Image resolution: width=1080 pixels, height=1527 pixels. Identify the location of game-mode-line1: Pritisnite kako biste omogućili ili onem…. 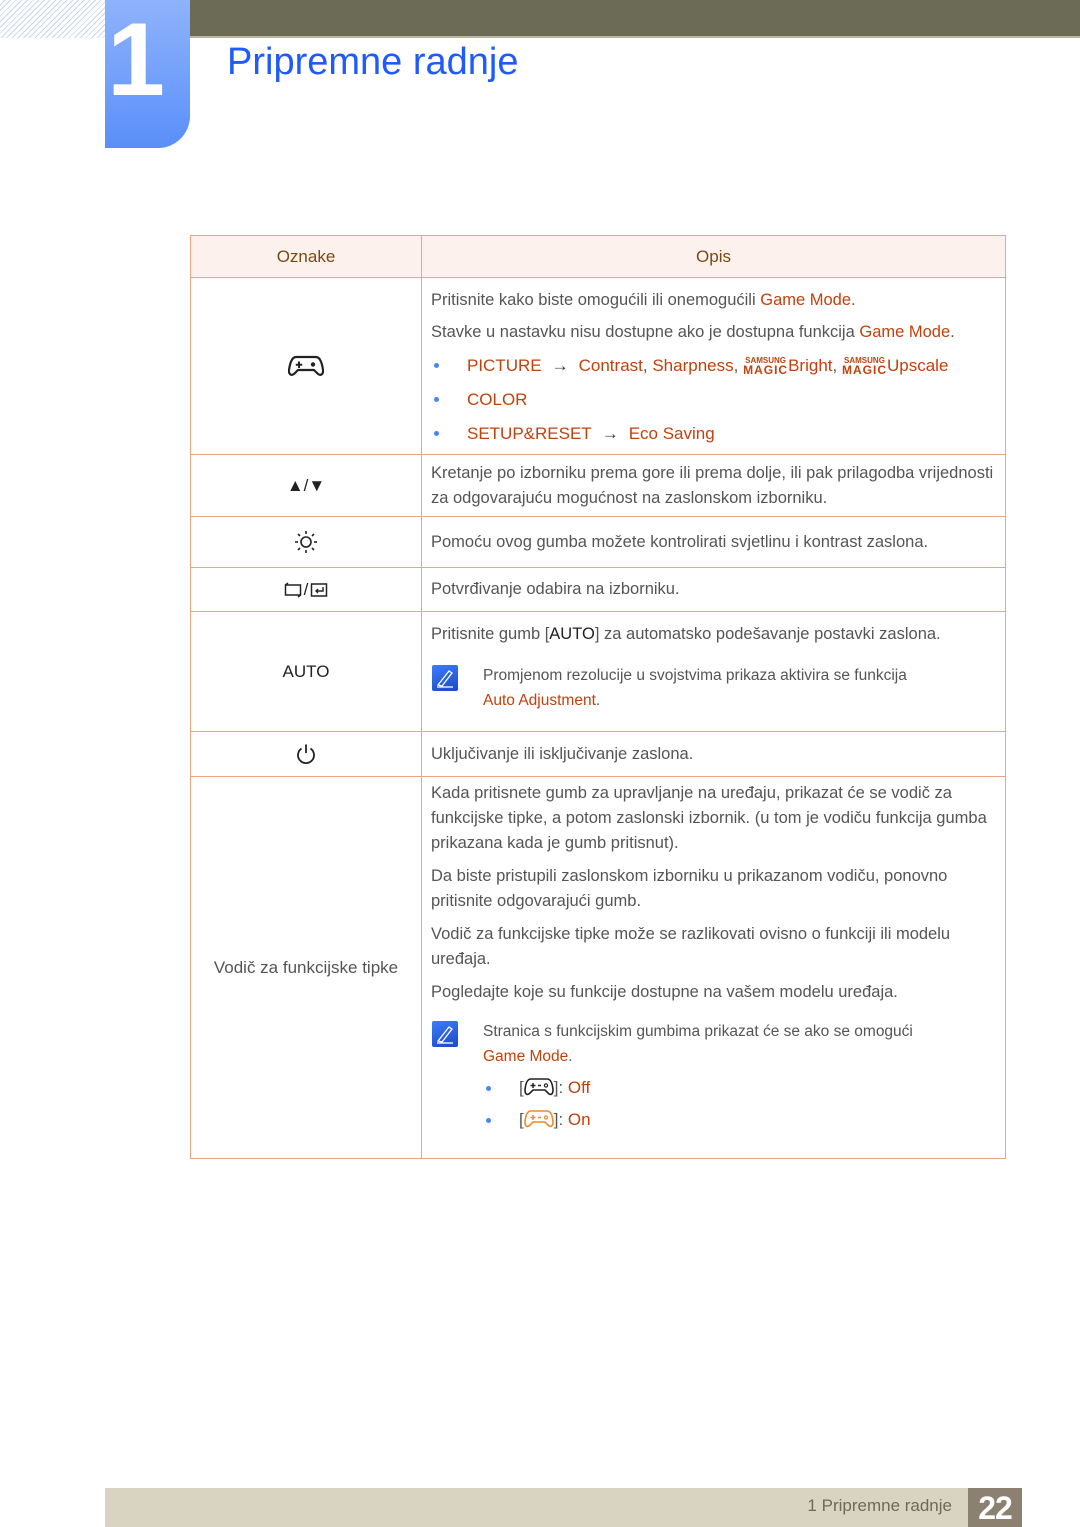
(643, 299).